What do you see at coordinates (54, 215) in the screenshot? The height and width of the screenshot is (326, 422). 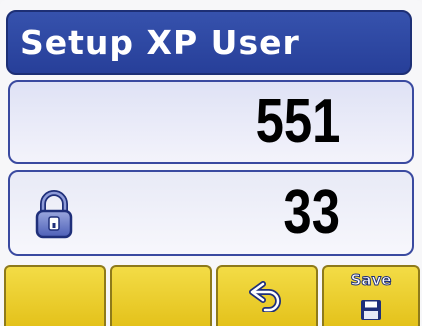 I see `lock-icon` at bounding box center [54, 215].